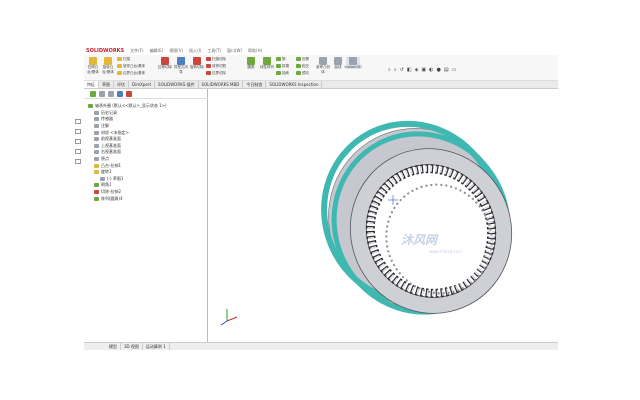 Image resolution: width=640 pixels, height=400 pixels. I want to click on tree-node-label: 注解, so click(105, 126).